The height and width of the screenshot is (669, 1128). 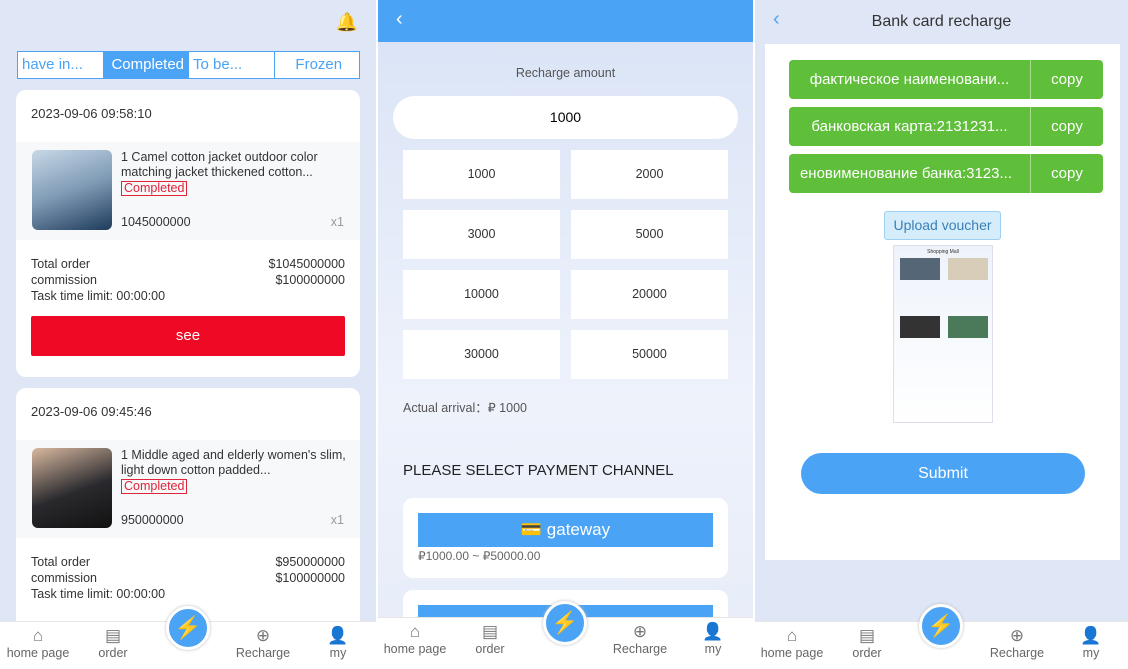 What do you see at coordinates (479, 556) in the screenshot?
I see `channel-range: ₽1000.00 ~ ₽50000.00` at bounding box center [479, 556].